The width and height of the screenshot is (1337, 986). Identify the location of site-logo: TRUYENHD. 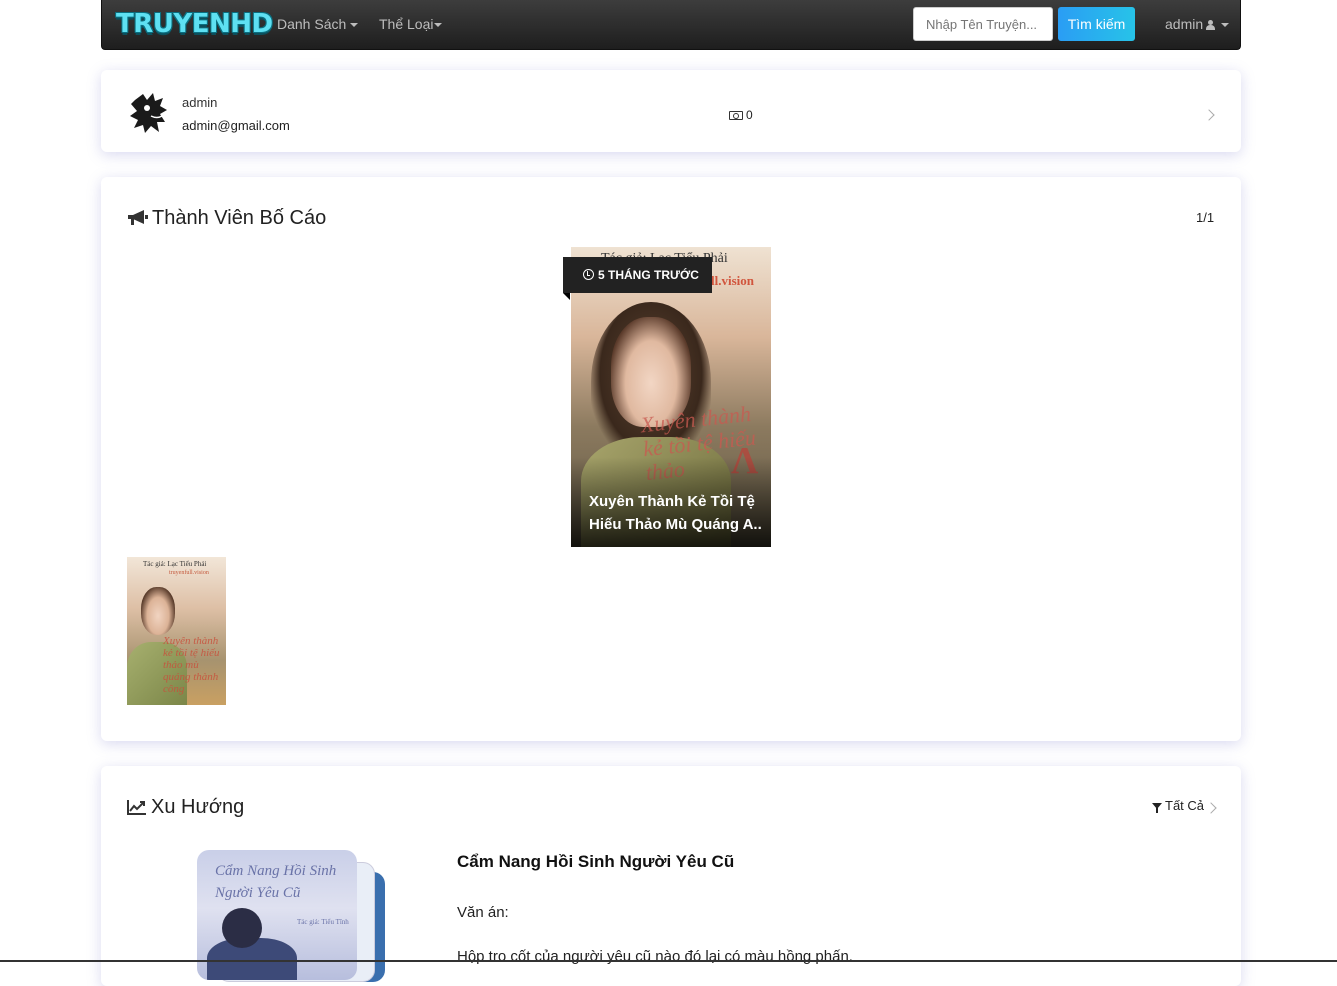
(194, 24).